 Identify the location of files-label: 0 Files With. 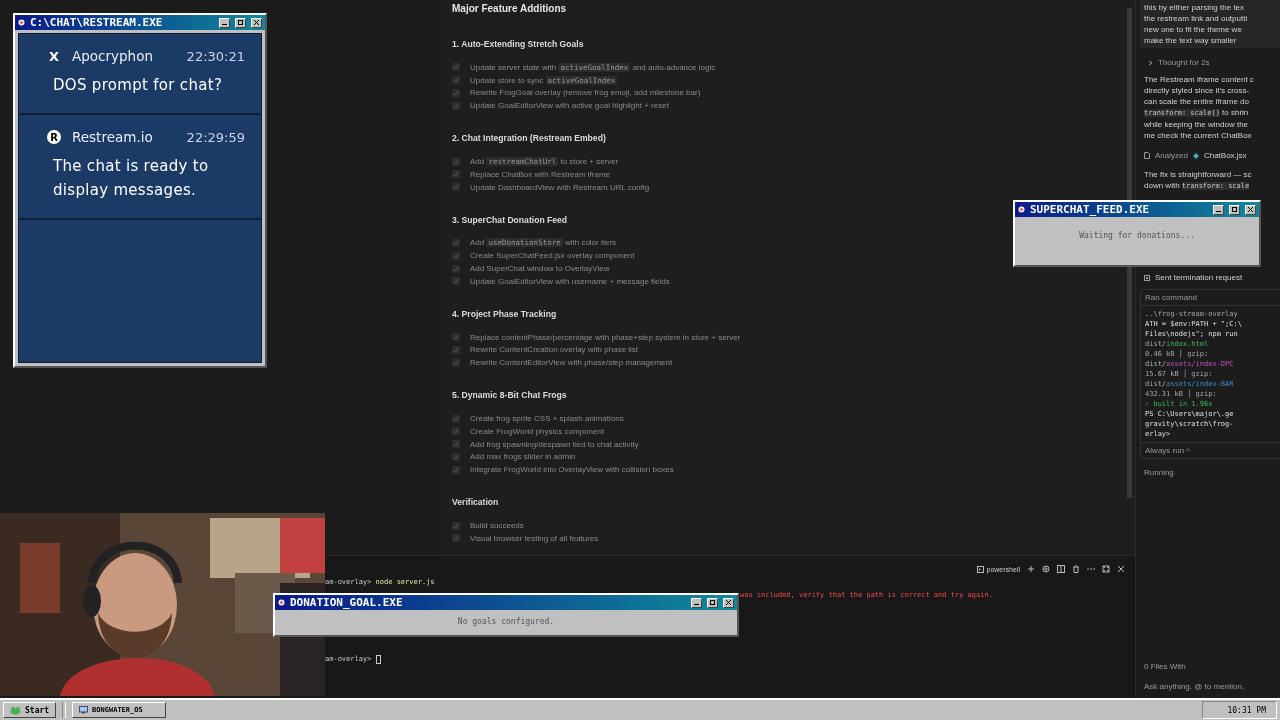
(1165, 666).